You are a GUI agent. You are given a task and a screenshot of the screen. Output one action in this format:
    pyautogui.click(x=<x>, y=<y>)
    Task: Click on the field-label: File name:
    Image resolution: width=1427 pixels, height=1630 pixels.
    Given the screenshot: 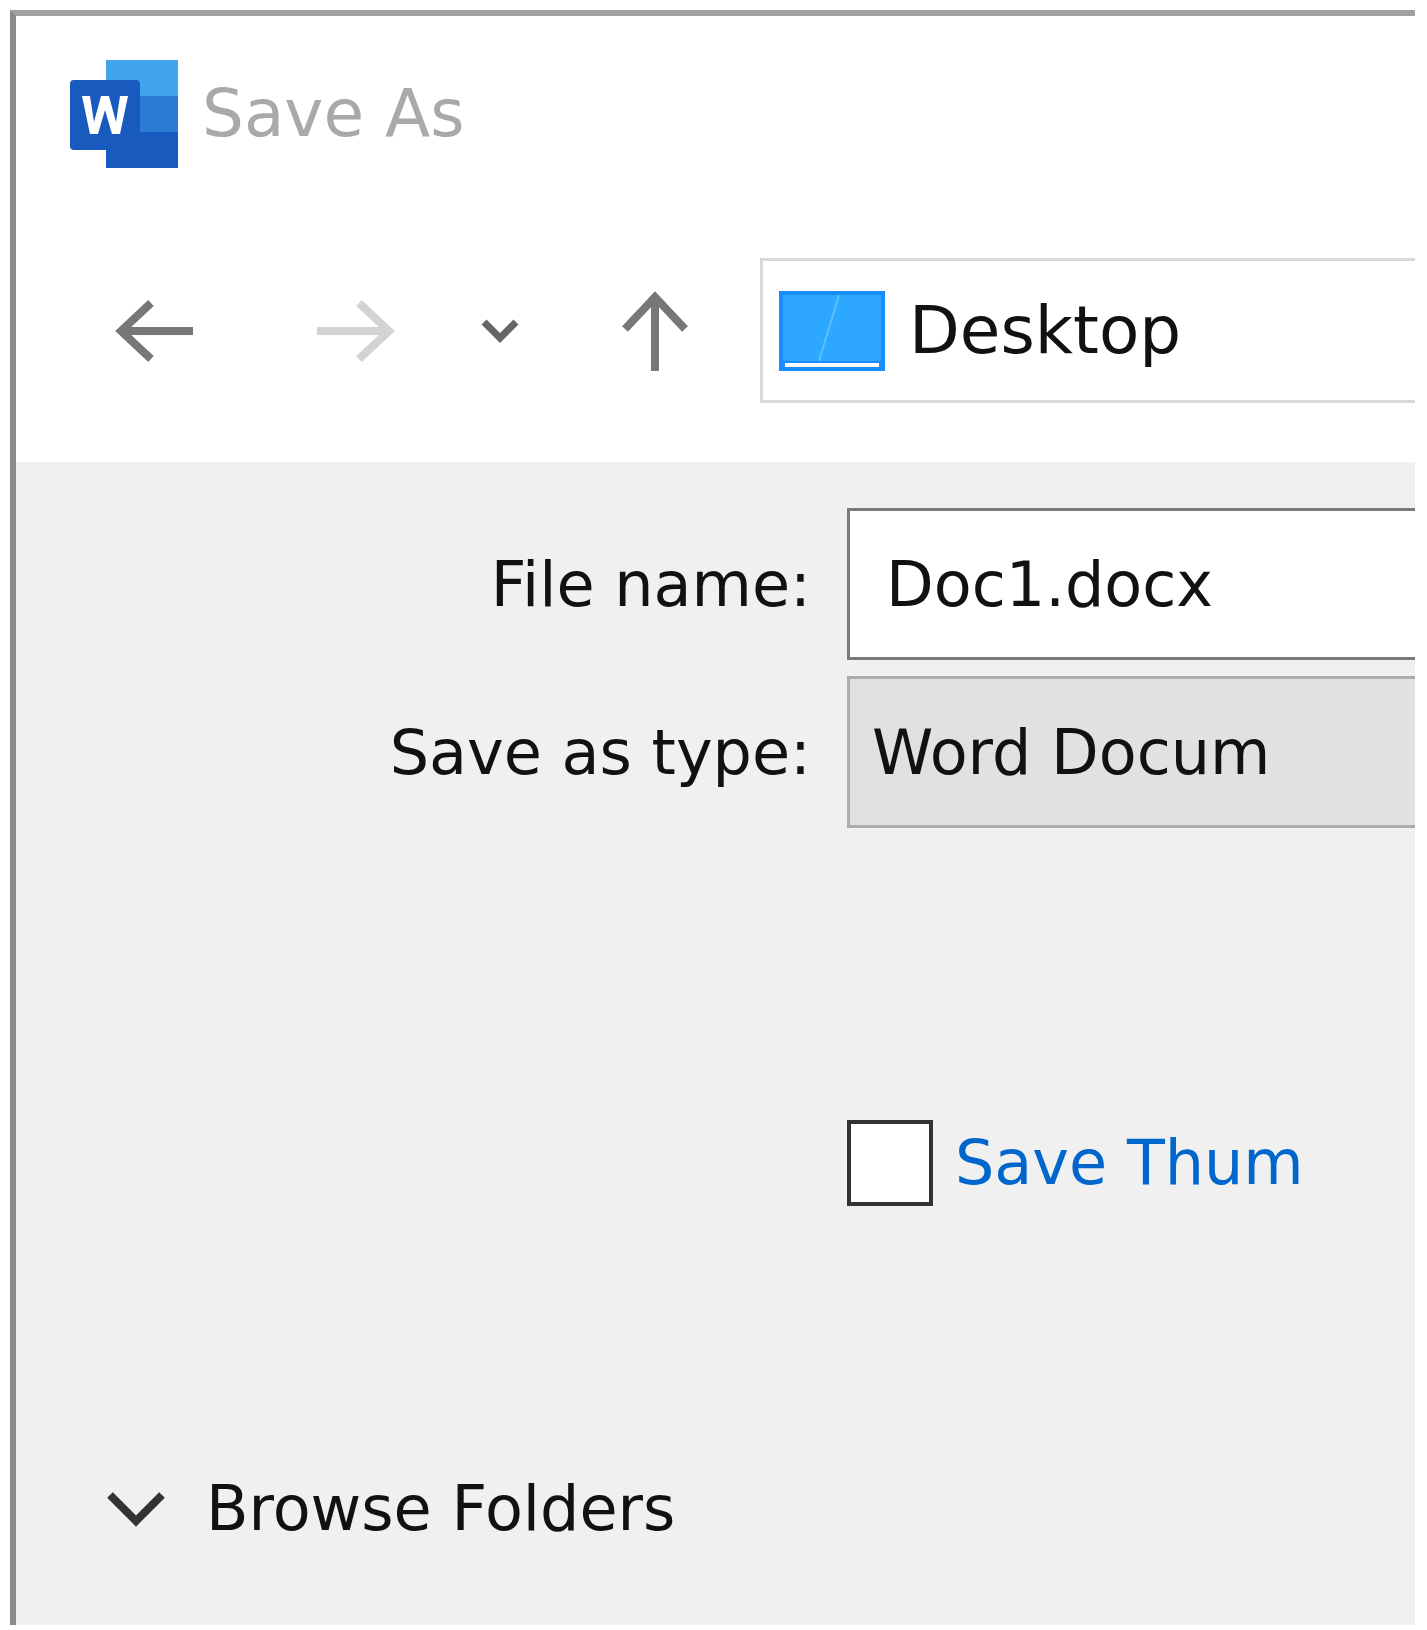 What is the action you would take?
    pyautogui.click(x=650, y=584)
    